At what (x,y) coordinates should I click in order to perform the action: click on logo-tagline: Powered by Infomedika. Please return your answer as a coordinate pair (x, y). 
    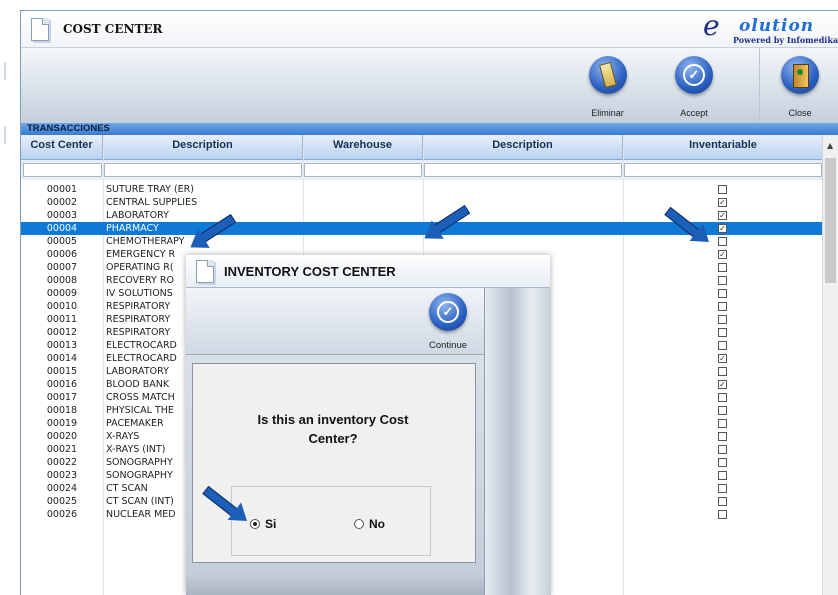
    Looking at the image, I should click on (785, 40).